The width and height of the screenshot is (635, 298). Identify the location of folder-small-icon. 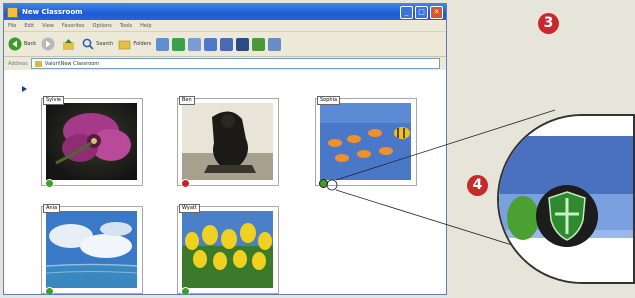
(38, 63).